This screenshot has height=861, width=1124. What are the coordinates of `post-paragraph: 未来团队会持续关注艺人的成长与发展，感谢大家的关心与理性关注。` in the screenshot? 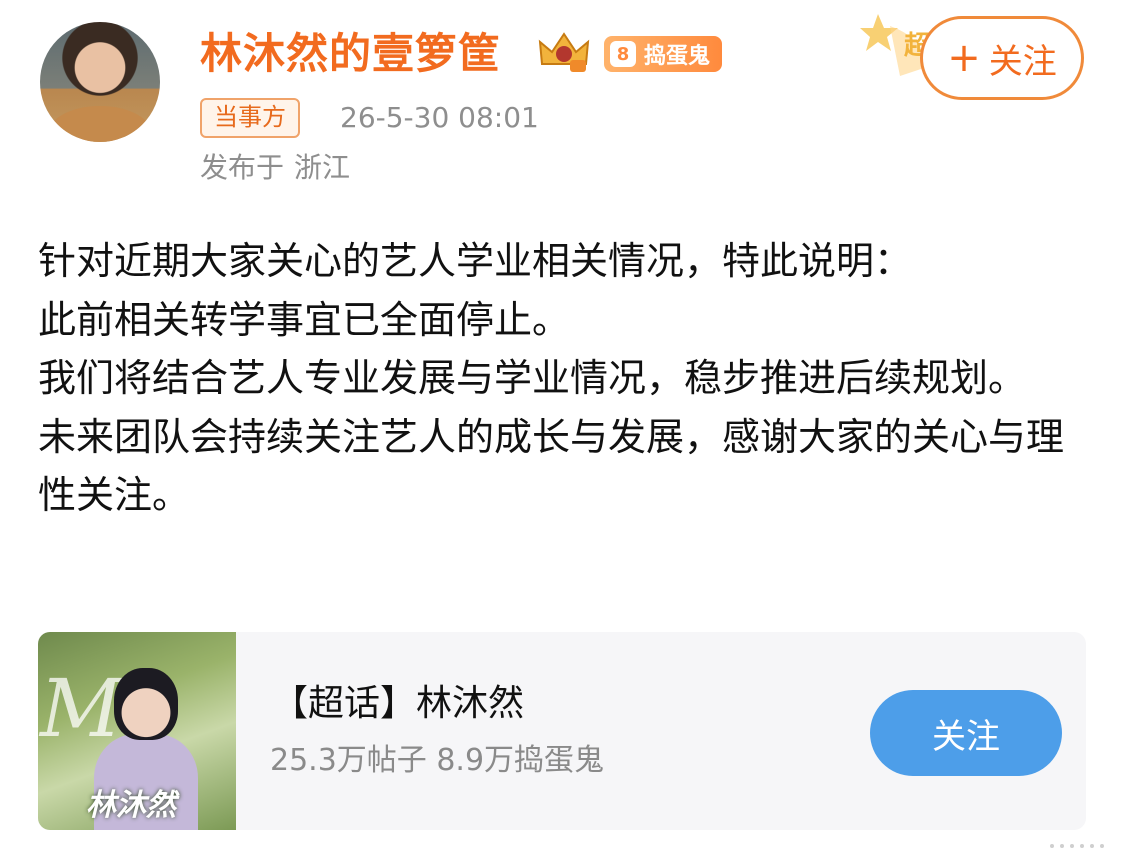 It's located at (551, 466).